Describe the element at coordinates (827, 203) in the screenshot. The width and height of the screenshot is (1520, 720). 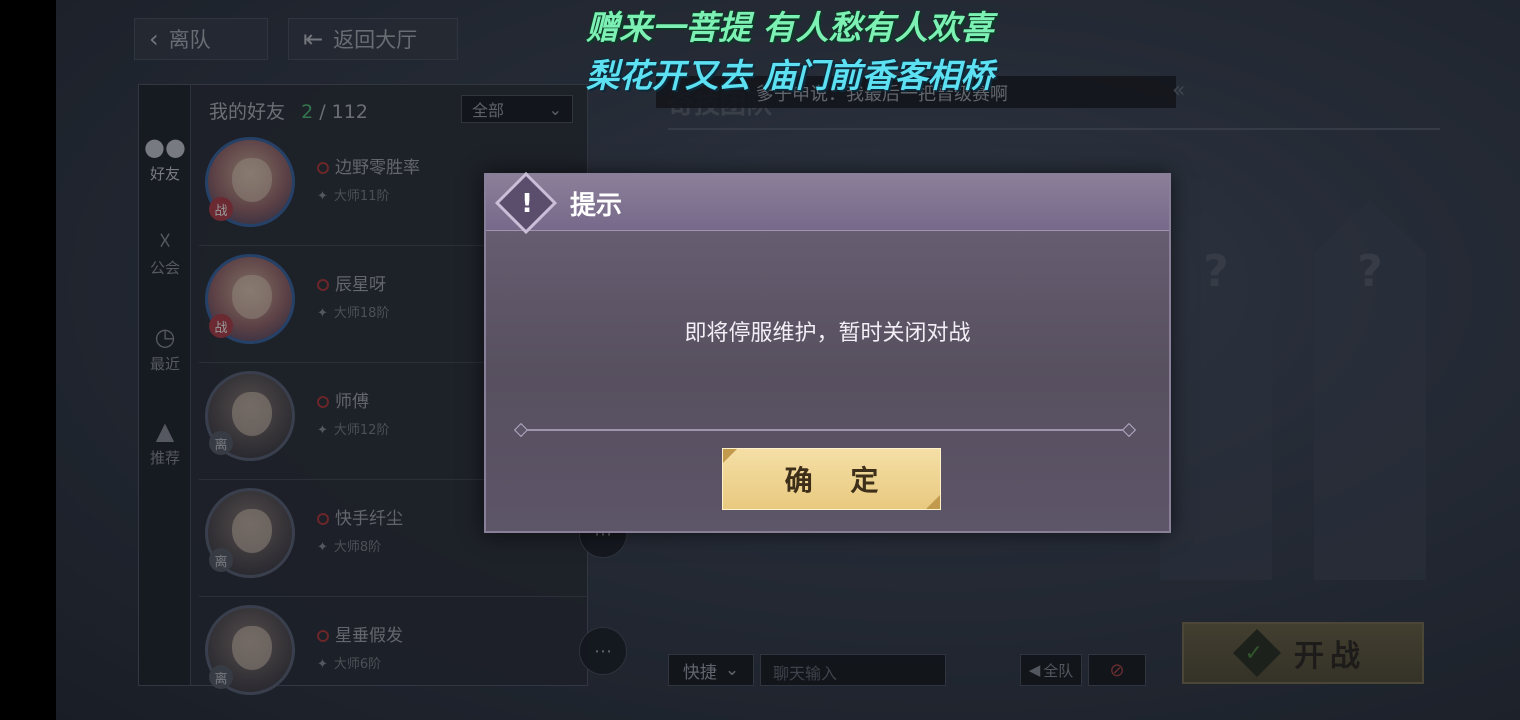
I see `dialog-header: ! 提示` at that location.